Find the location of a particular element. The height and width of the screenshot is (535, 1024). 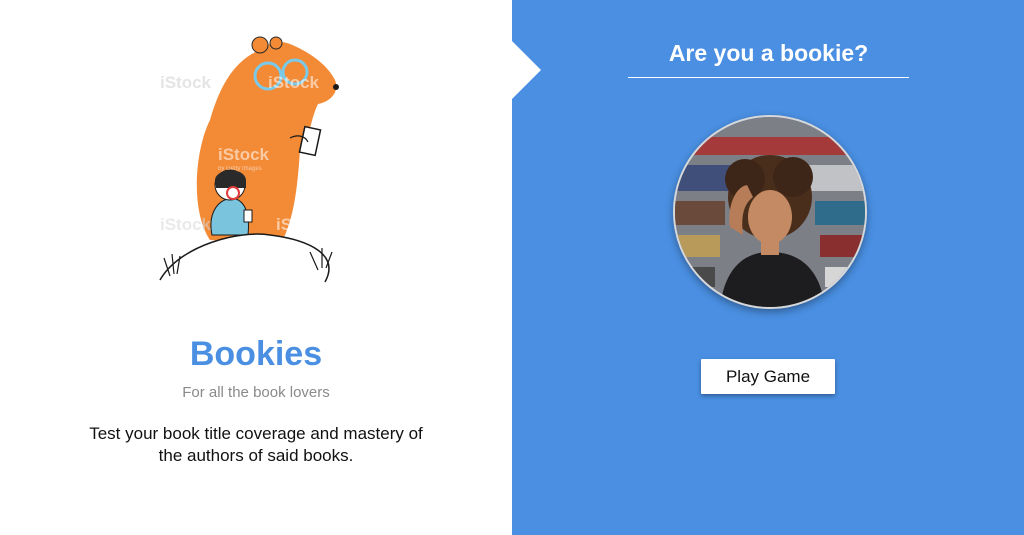

play-game-button: Play Game is located at coordinates (768, 376).